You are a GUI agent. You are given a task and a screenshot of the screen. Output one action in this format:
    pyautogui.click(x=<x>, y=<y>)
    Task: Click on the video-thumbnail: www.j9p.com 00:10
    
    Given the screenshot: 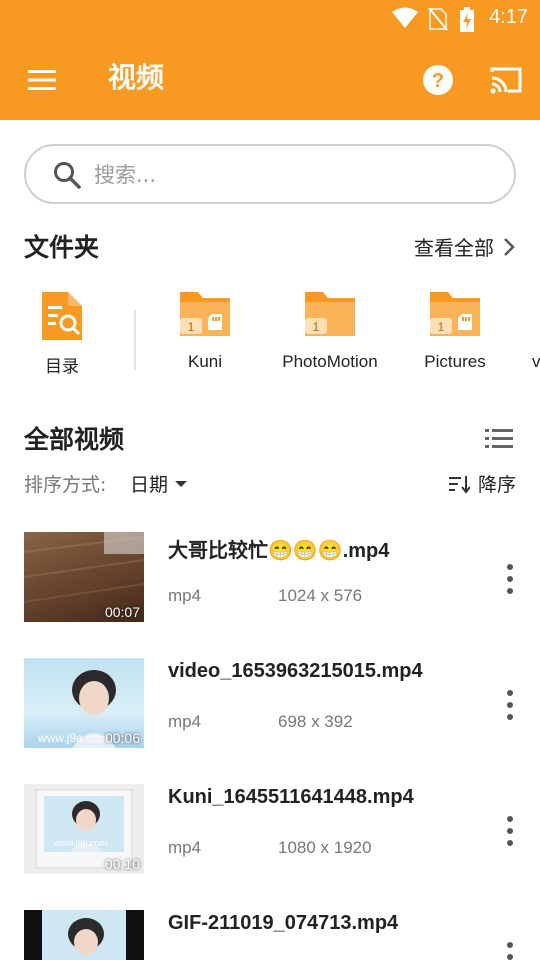 What is the action you would take?
    pyautogui.click(x=84, y=829)
    